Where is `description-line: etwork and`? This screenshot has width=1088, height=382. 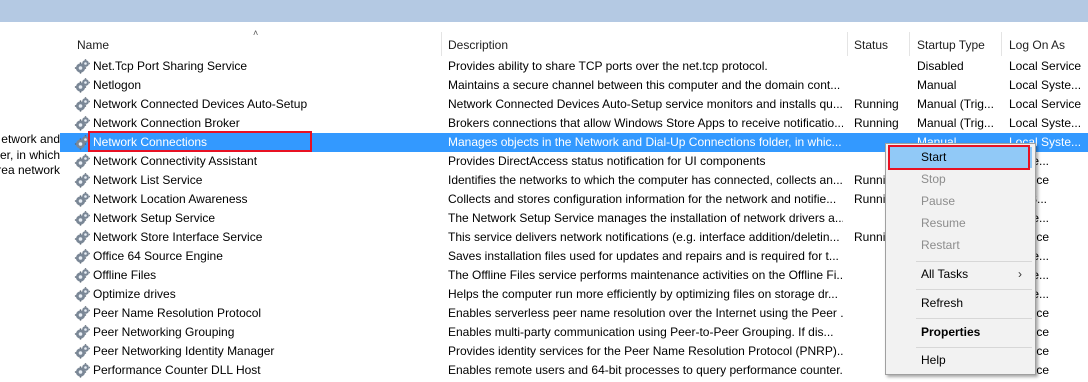 description-line: etwork and is located at coordinates (30, 139).